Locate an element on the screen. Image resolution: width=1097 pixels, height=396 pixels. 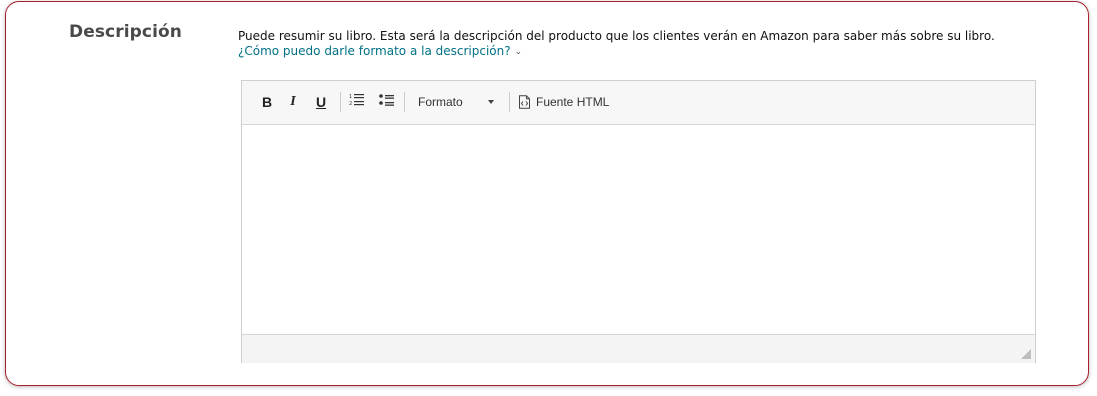
bulleted-list-button is located at coordinates (387, 102).